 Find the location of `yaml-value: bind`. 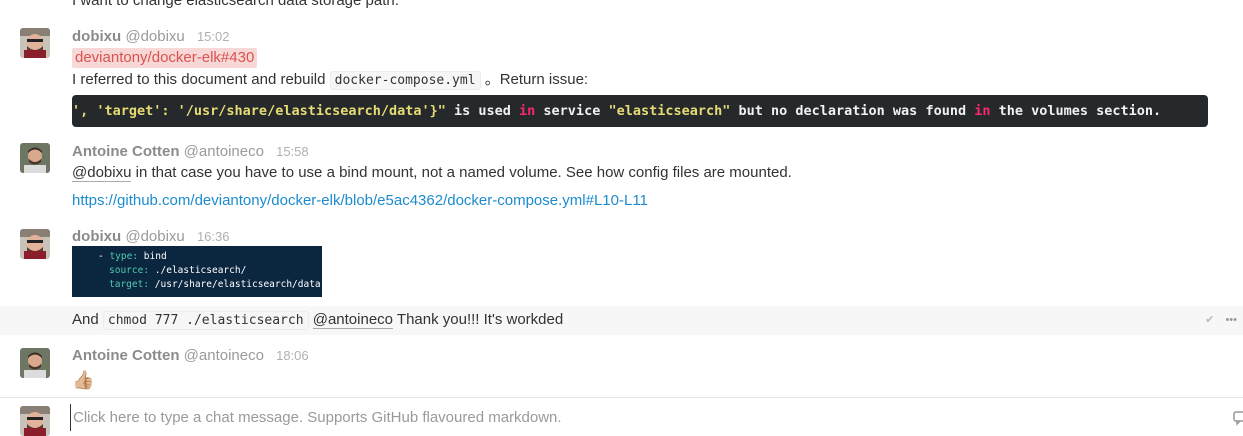

yaml-value: bind is located at coordinates (155, 256).